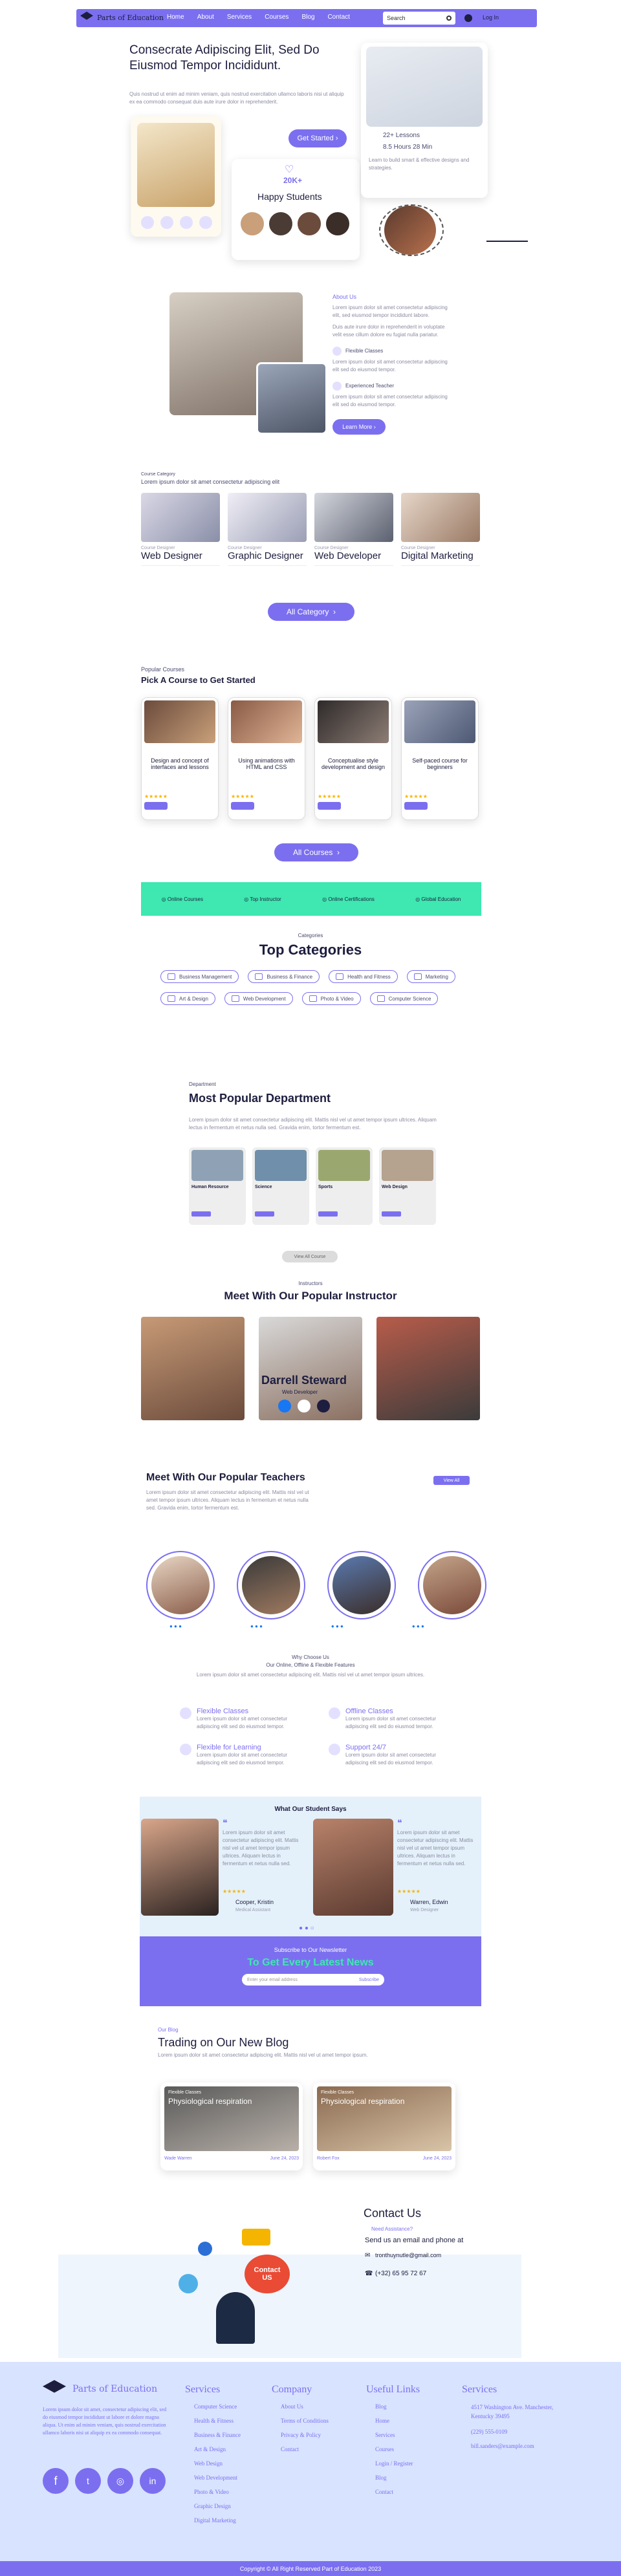 Image resolution: width=621 pixels, height=2576 pixels. Describe the element at coordinates (408, 2255) in the screenshot. I see `contact-email: tronthuynutle@gmail.com` at that location.